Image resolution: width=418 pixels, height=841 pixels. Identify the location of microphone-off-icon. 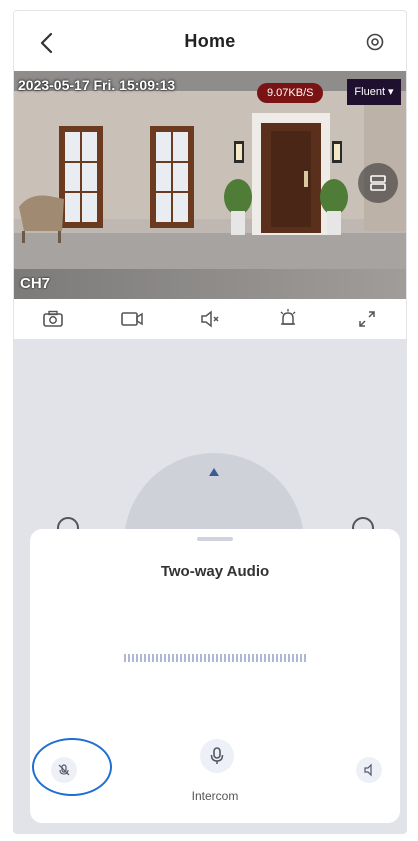
(64, 770).